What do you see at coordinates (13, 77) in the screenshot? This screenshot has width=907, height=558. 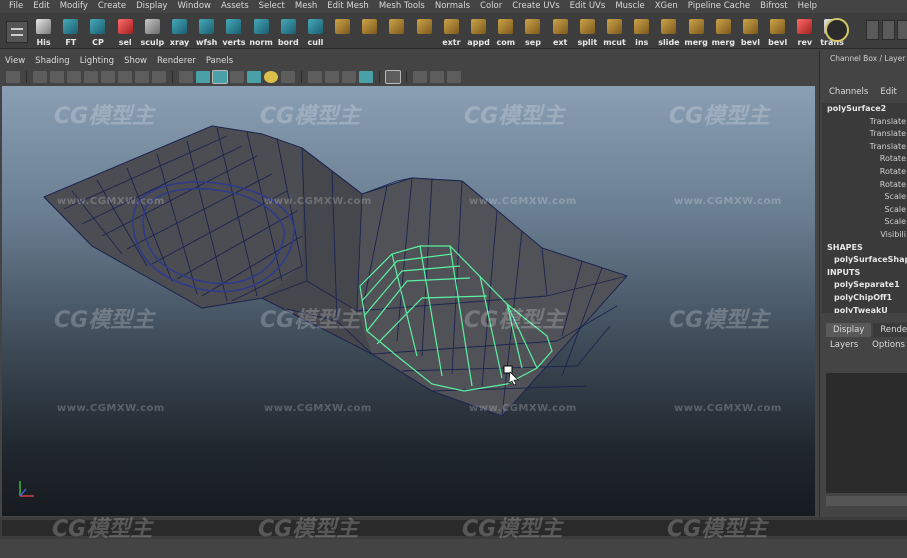 I see `select-camera-icon` at bounding box center [13, 77].